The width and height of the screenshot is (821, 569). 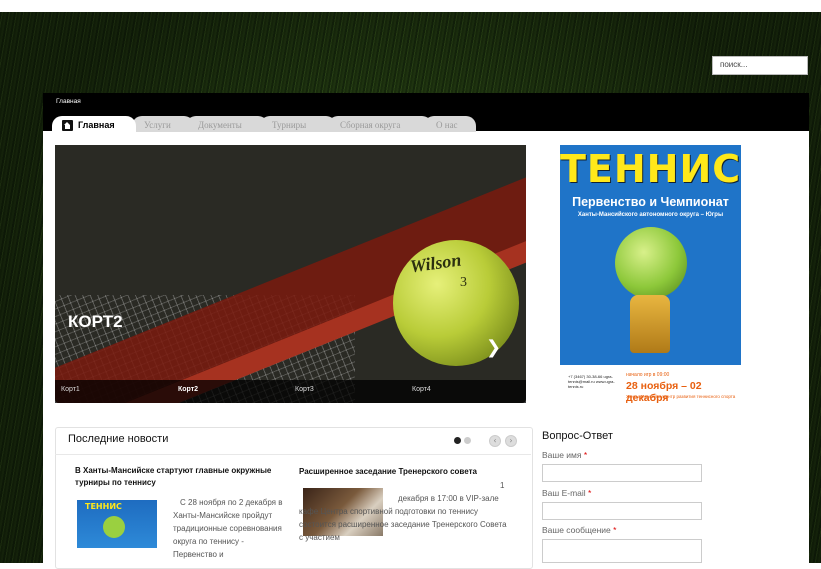 I want to click on qa-title: Вопрос-Ответ, so click(x=577, y=436).